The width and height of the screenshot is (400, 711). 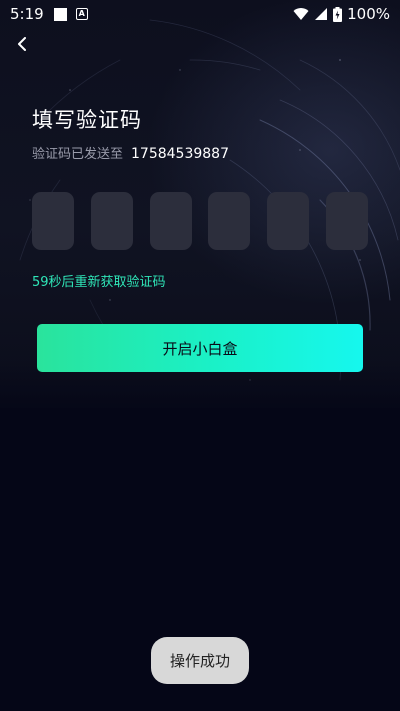 What do you see at coordinates (368, 14) in the screenshot?
I see `battery-percent: 100%` at bounding box center [368, 14].